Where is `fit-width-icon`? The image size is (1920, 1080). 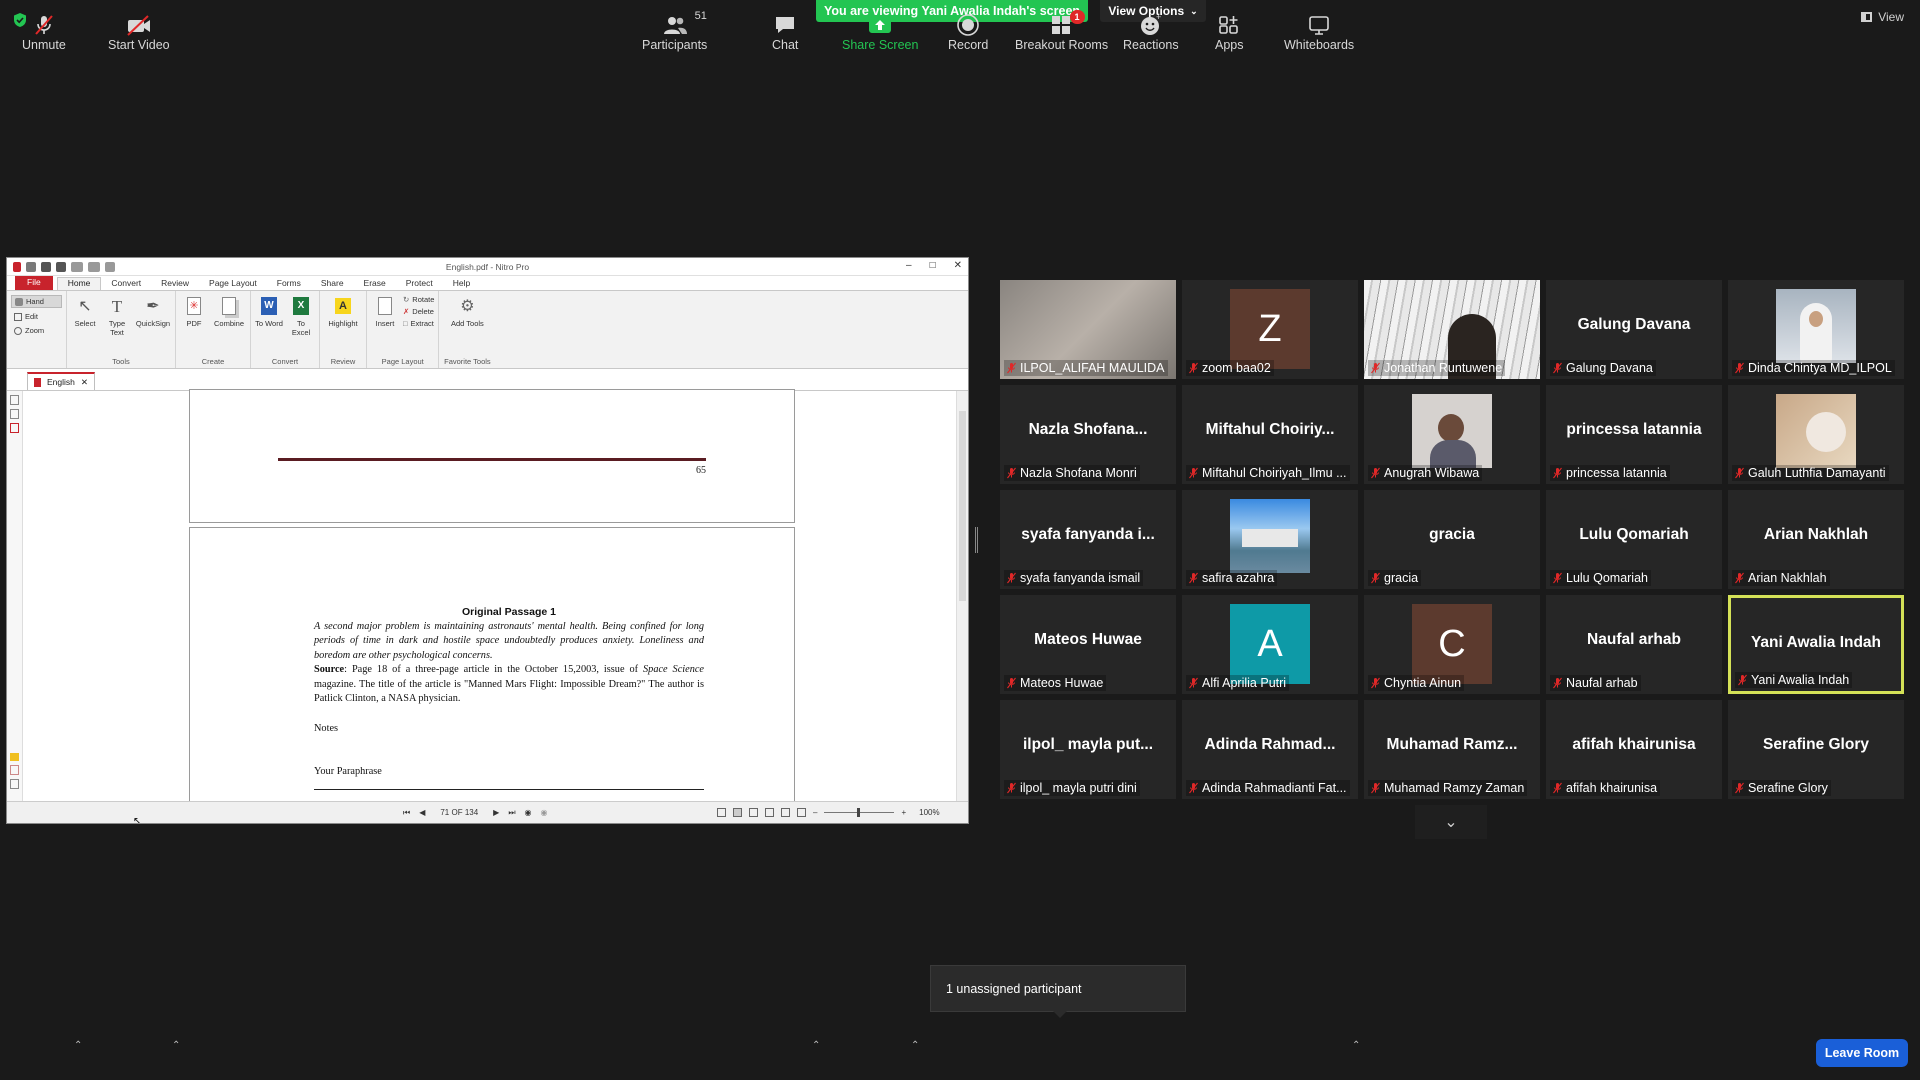
fit-width-icon is located at coordinates (801, 812).